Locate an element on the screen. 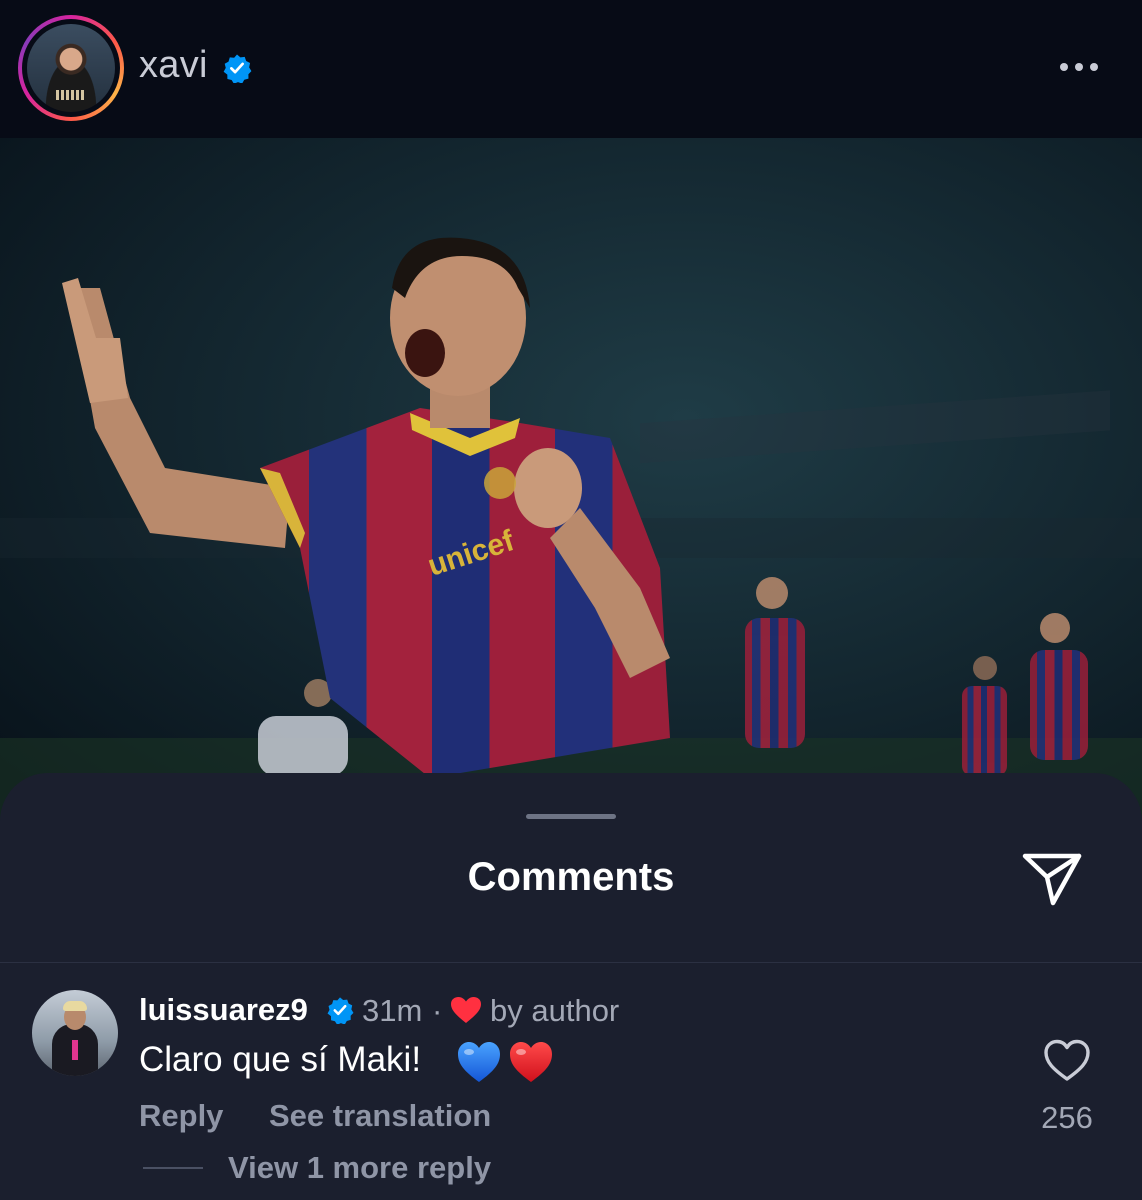 The image size is (1142, 1200). replies-connector-line is located at coordinates (173, 1168).